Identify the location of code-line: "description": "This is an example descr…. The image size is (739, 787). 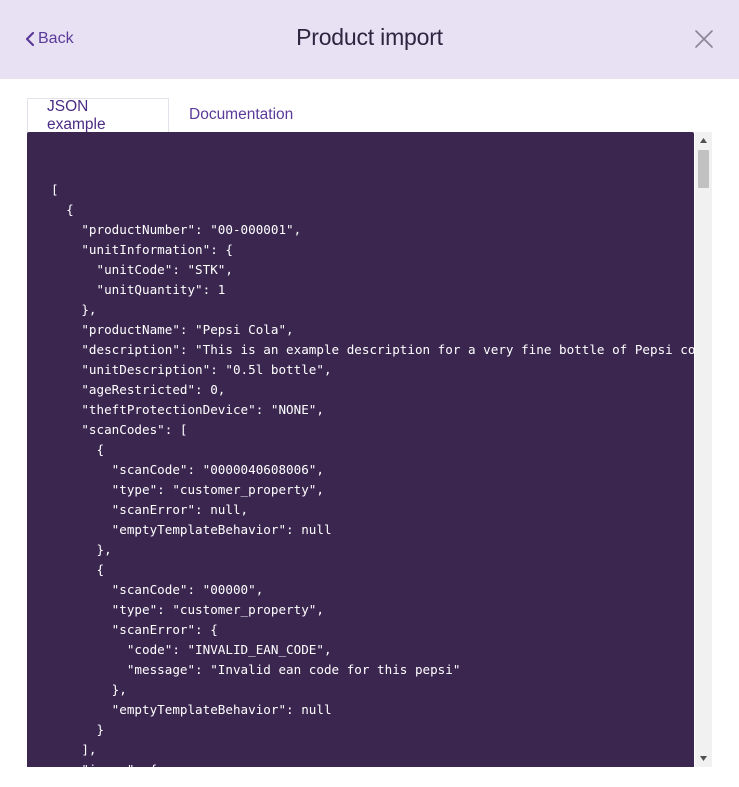
(372, 349).